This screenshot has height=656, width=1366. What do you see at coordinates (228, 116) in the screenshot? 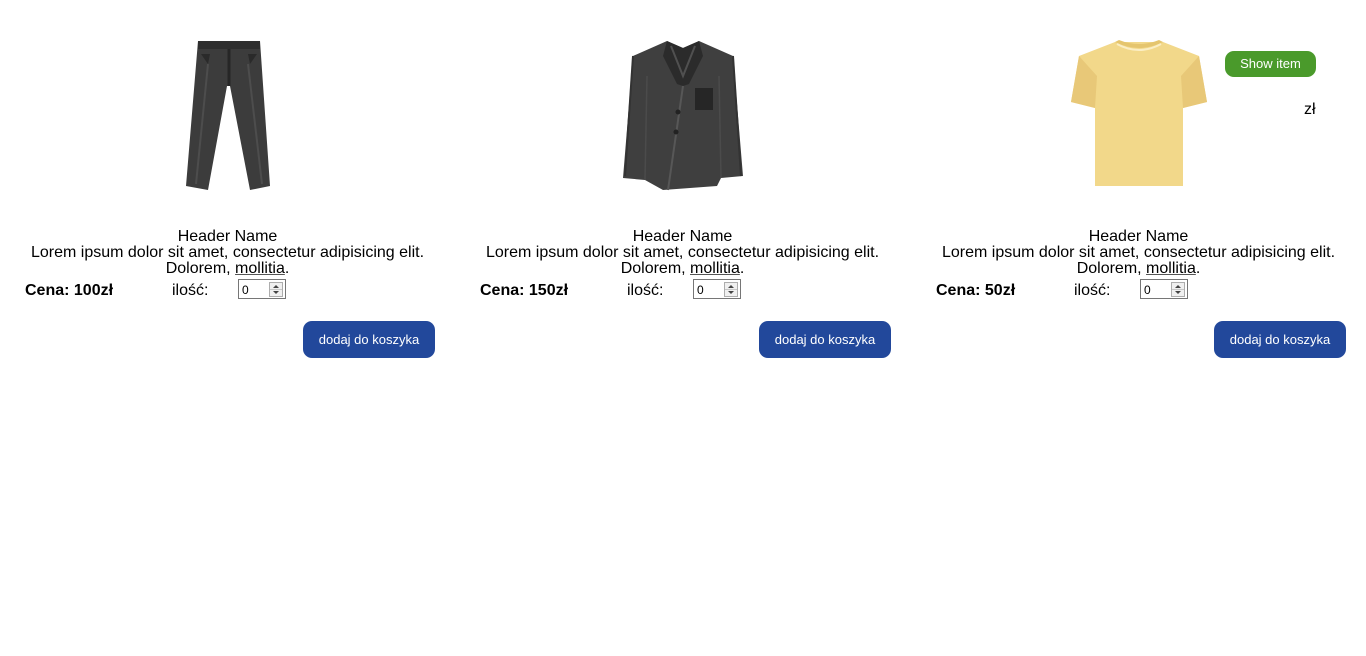
I see `trousers-icon` at bounding box center [228, 116].